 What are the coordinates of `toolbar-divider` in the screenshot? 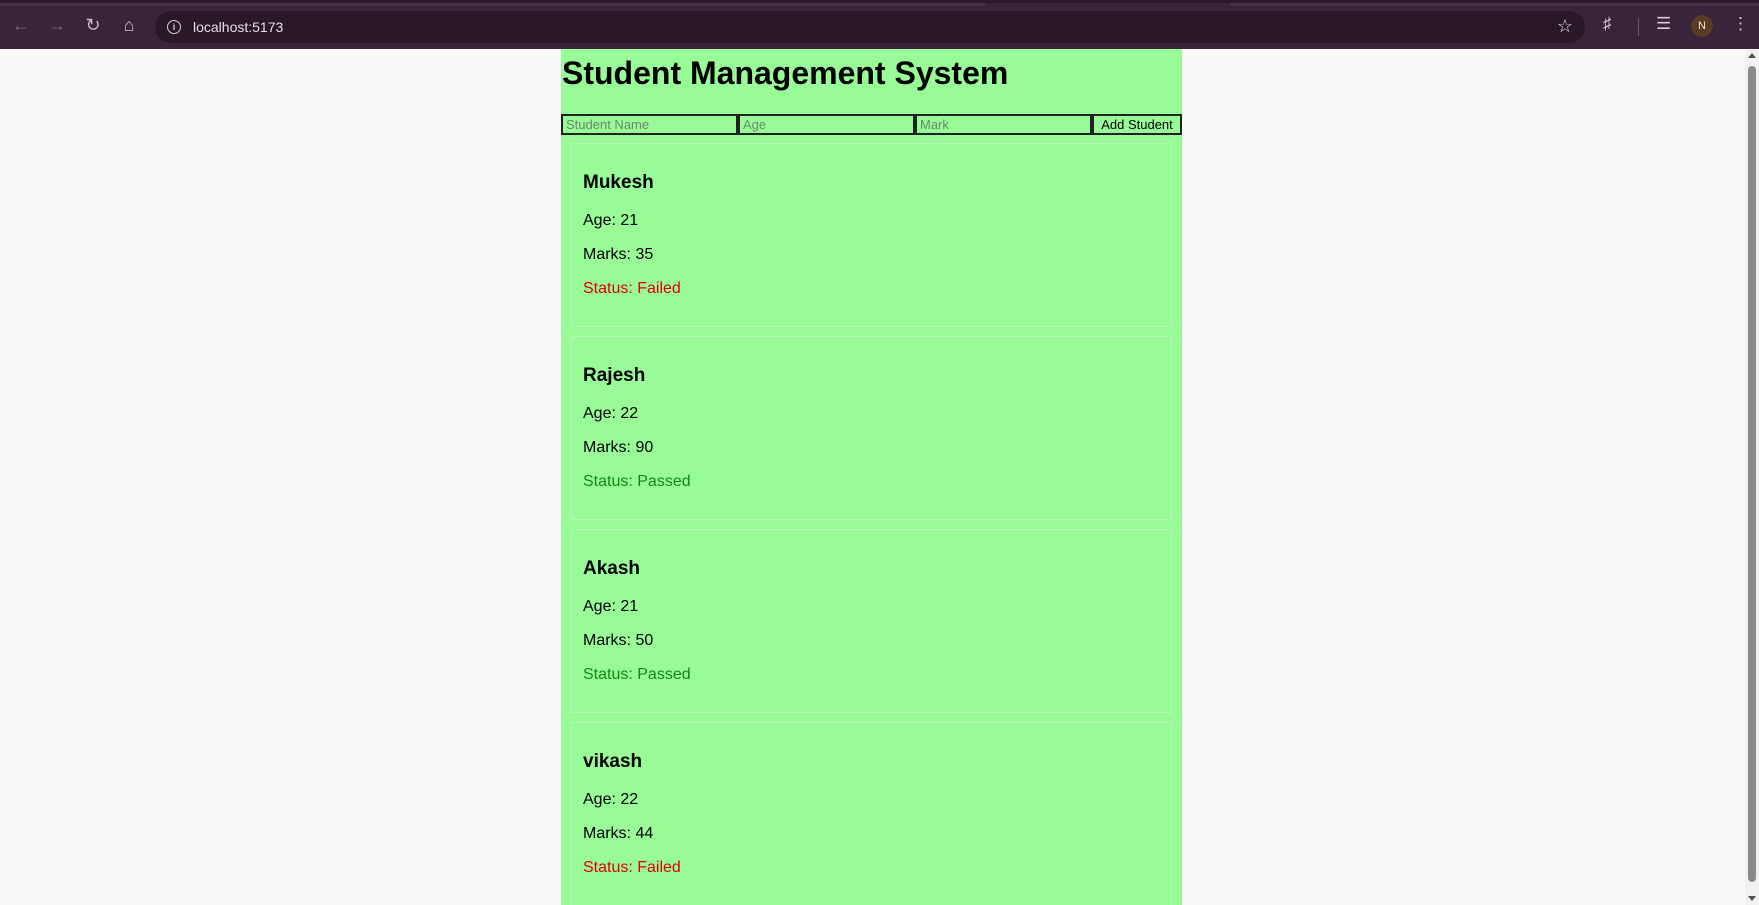 It's located at (1638, 27).